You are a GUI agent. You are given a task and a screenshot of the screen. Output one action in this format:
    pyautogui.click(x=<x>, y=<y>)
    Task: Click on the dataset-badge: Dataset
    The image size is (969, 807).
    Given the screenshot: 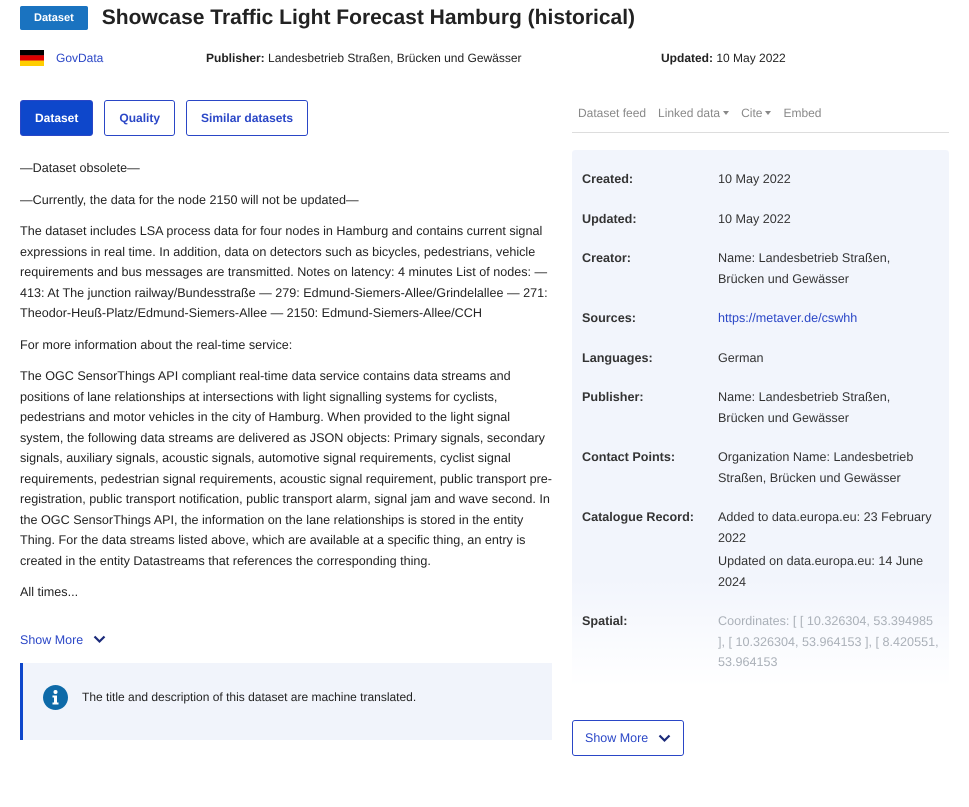 What is the action you would take?
    pyautogui.click(x=54, y=18)
    